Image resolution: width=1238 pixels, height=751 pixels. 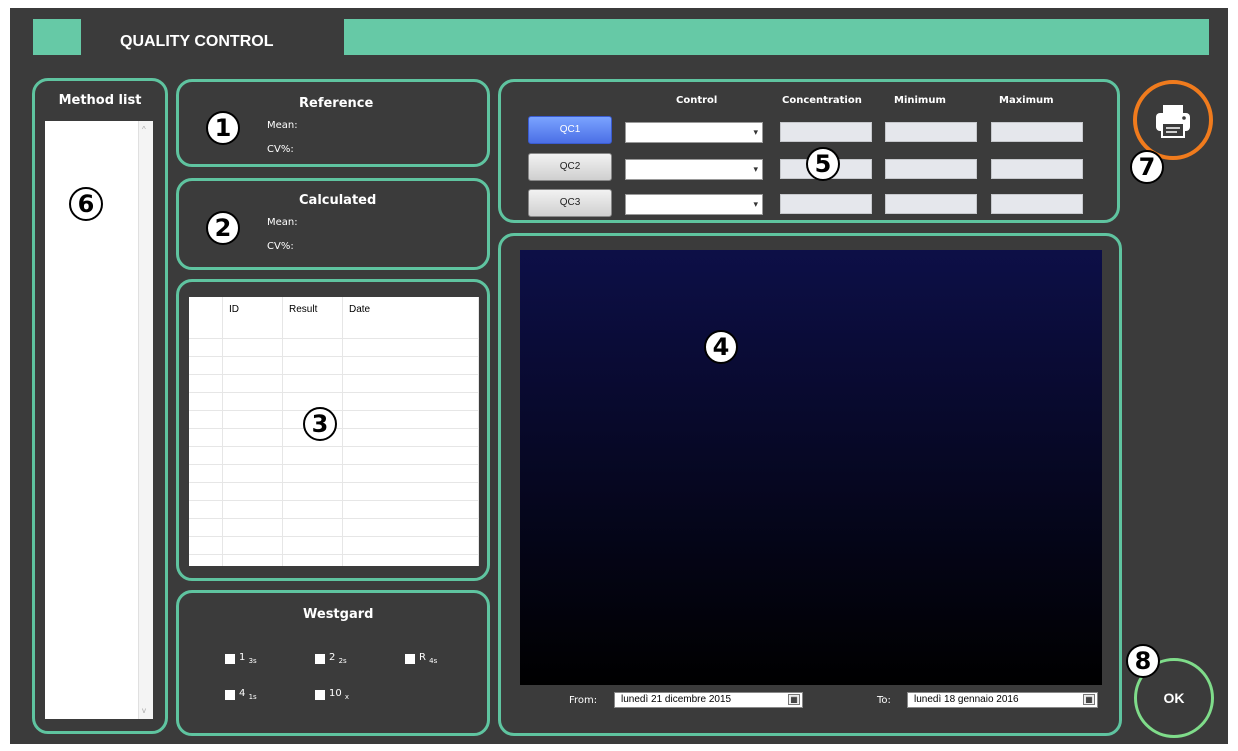 I want to click on rule-2-2s-checkbox, so click(x=320, y=659).